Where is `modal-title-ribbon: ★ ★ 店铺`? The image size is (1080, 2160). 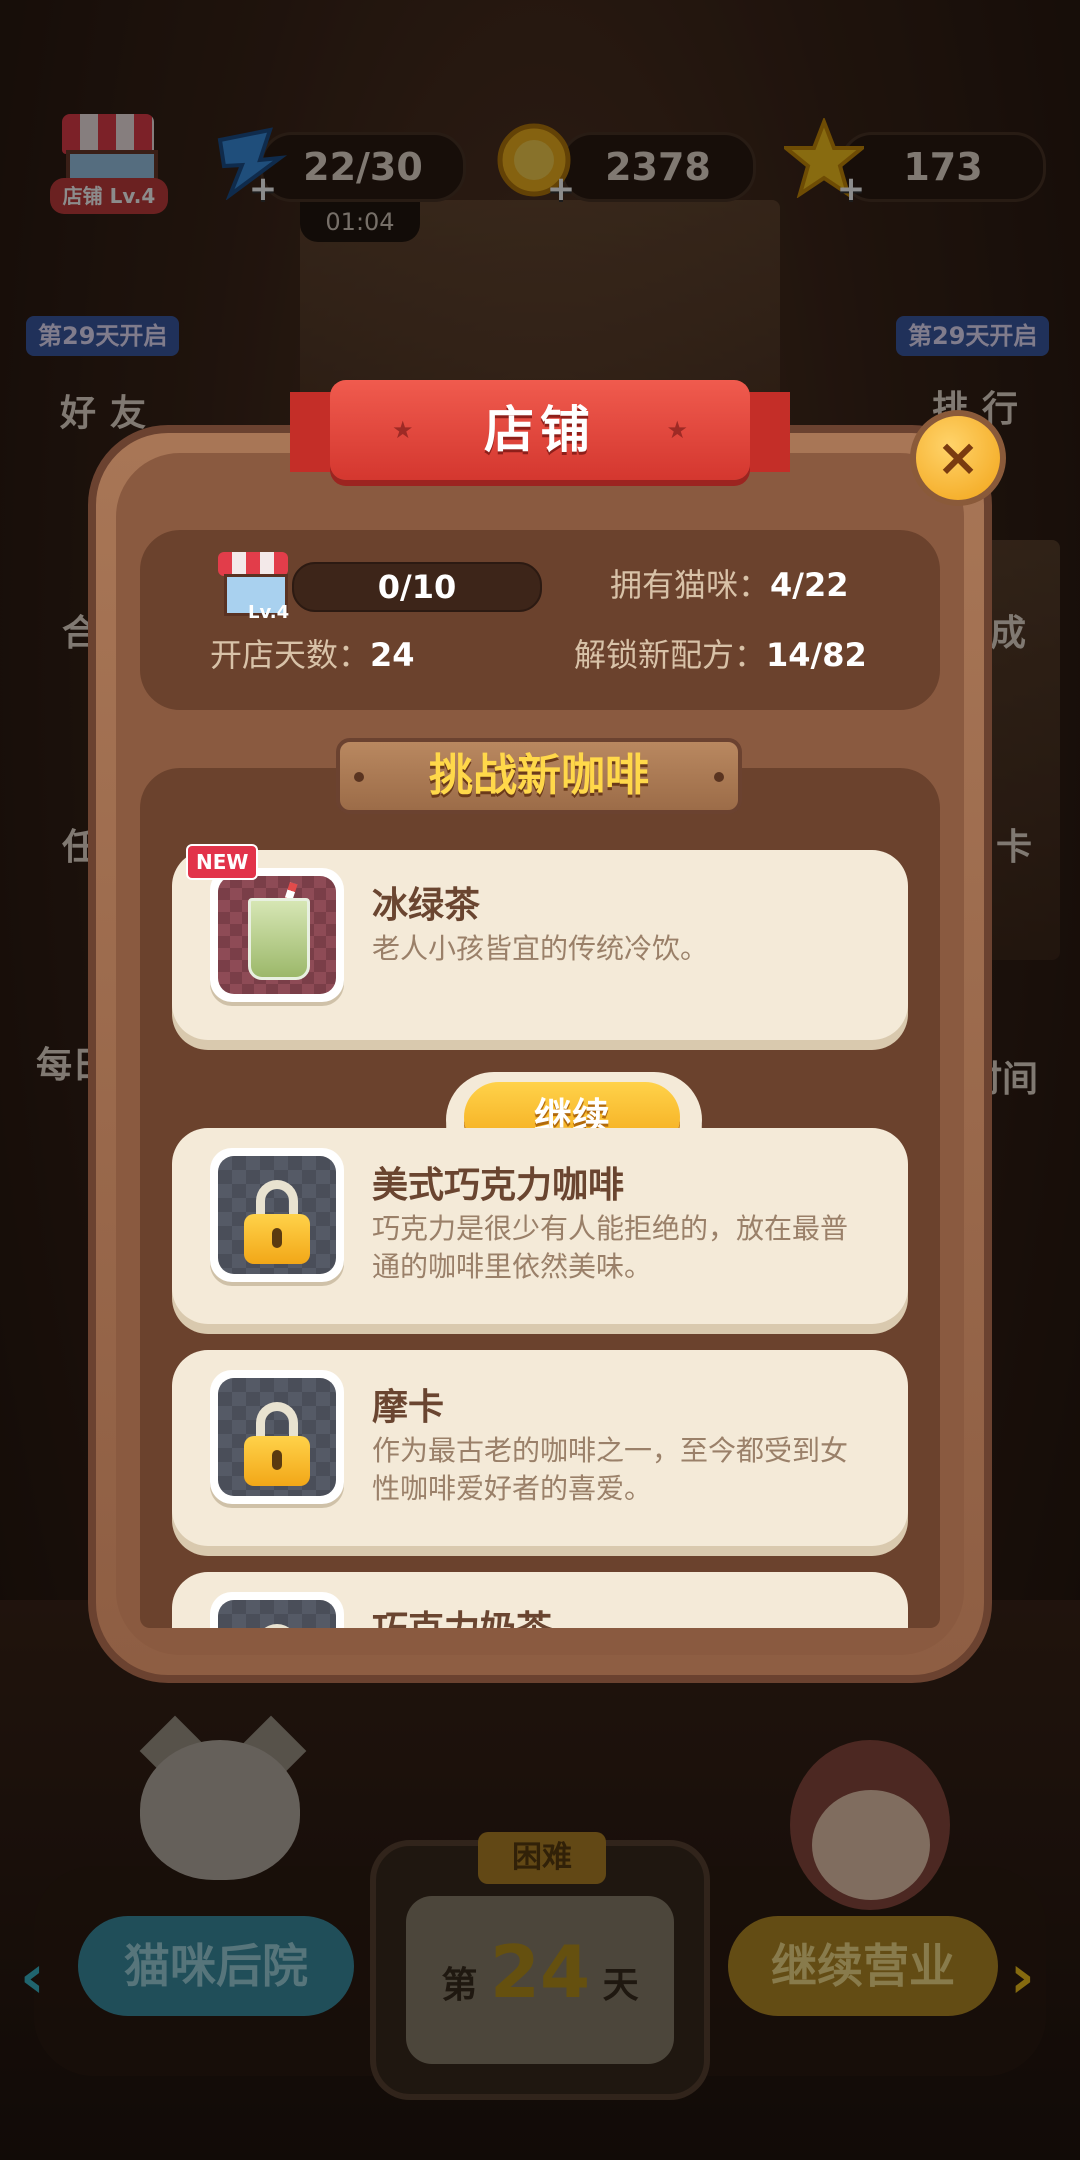 modal-title-ribbon: ★ ★ 店铺 is located at coordinates (540, 430).